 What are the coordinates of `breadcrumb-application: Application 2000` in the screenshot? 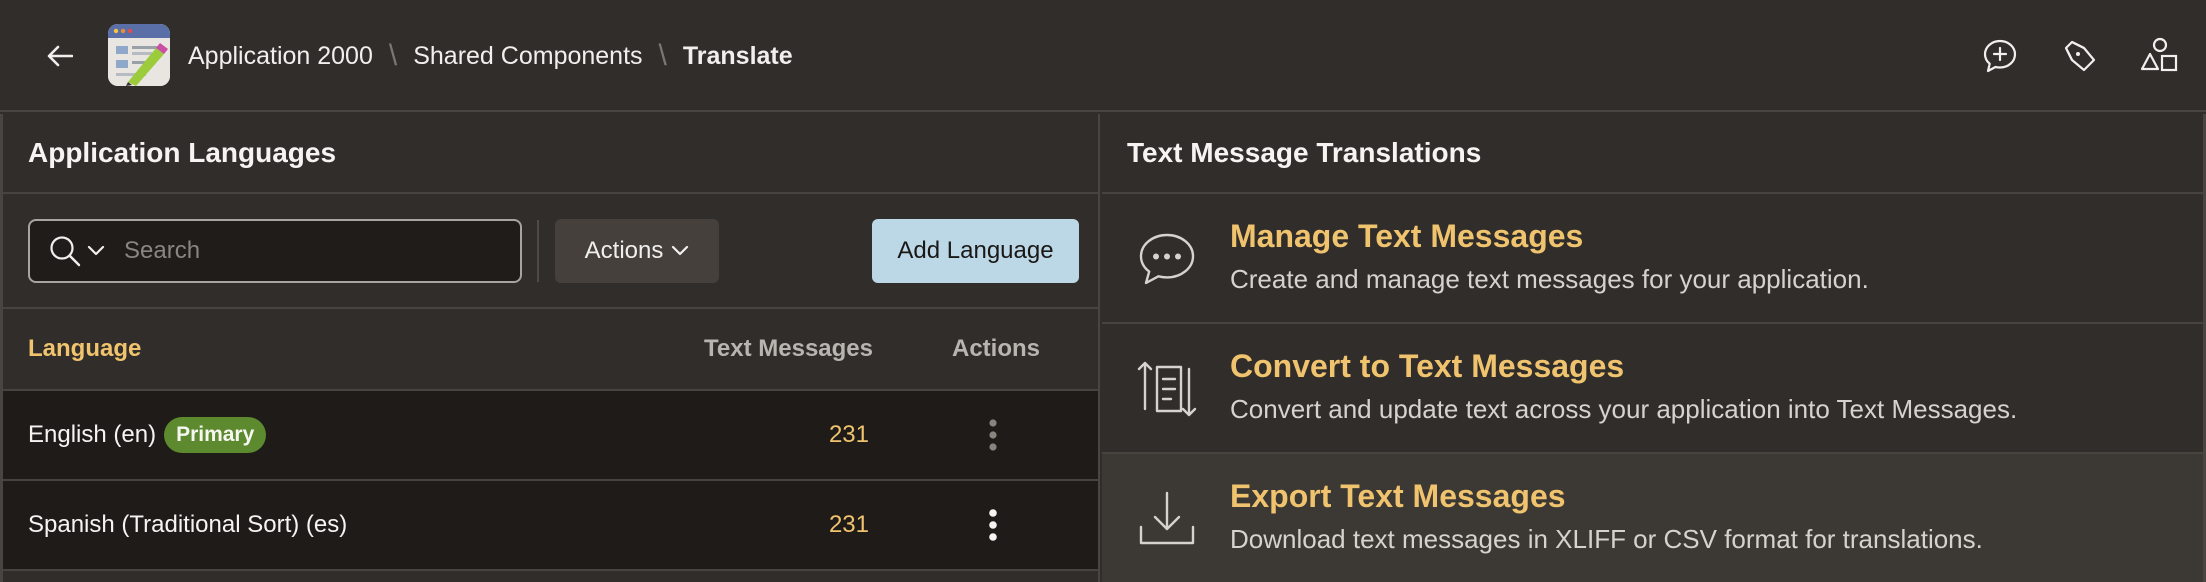 It's located at (280, 56).